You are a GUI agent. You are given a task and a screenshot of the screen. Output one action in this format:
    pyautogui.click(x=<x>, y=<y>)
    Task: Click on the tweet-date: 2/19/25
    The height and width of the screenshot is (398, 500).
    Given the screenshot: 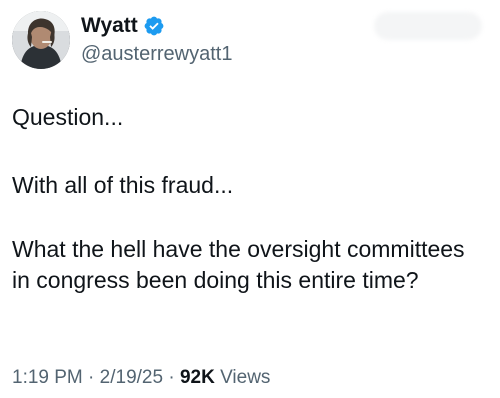 What is the action you would take?
    pyautogui.click(x=131, y=377)
    